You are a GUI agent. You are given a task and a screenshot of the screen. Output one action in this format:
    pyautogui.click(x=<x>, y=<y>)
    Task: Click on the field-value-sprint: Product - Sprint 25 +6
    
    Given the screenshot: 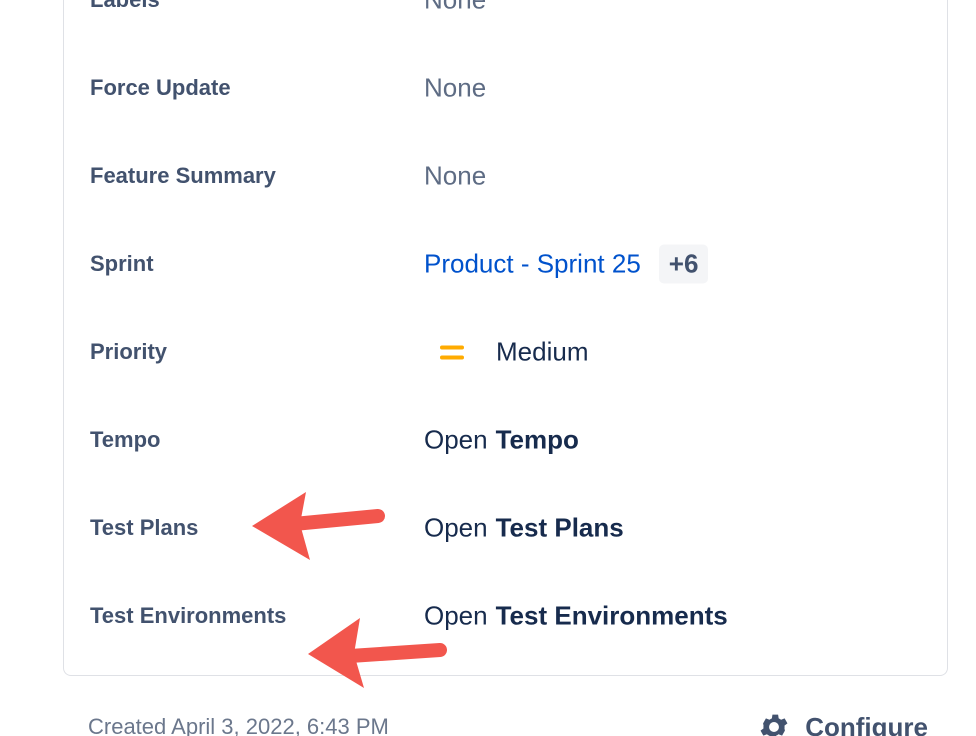 What is the action you would take?
    pyautogui.click(x=566, y=264)
    